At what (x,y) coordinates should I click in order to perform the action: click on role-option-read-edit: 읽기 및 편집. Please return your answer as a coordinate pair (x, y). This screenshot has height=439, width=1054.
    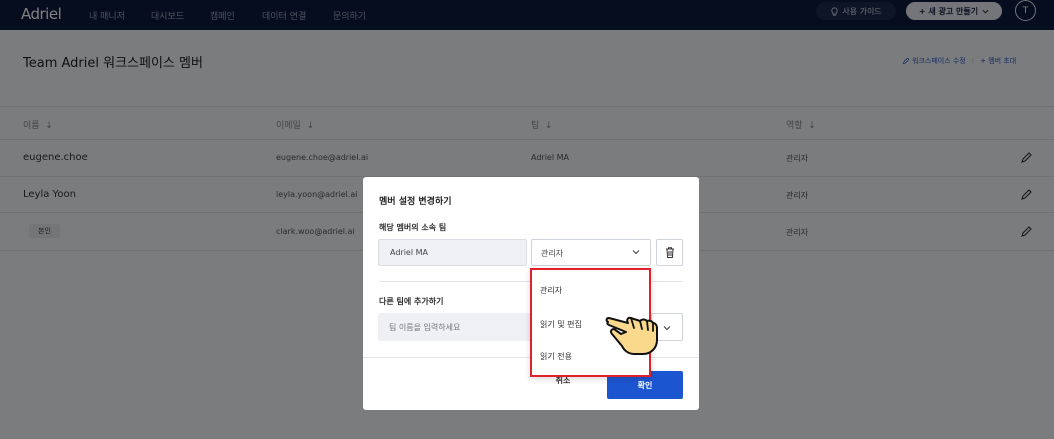
    Looking at the image, I should click on (561, 324).